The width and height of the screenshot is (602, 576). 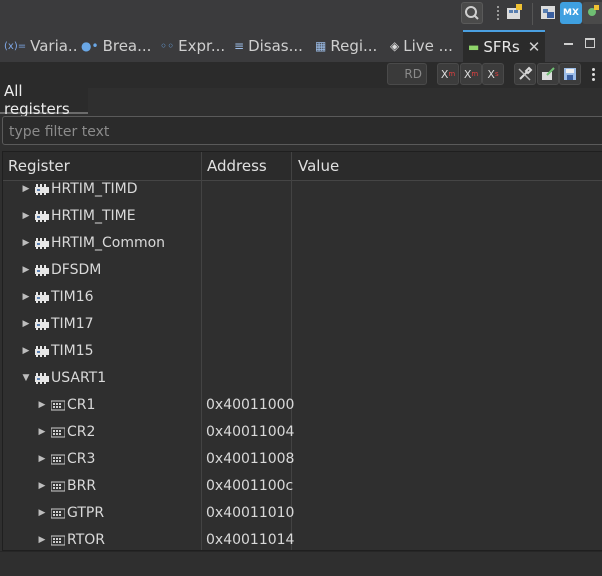 I want to click on save-icon, so click(x=570, y=74).